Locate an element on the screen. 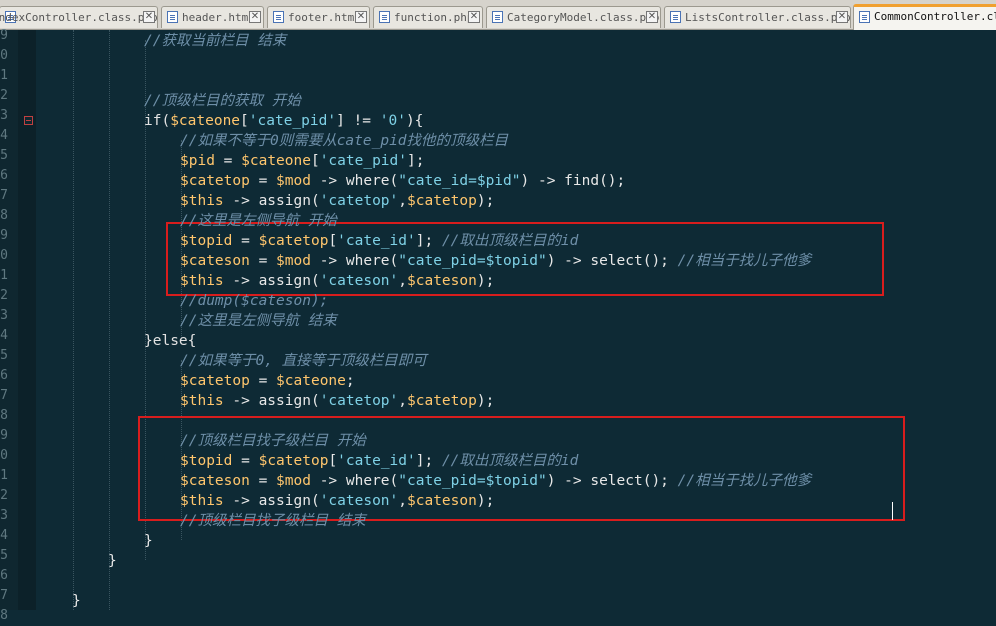  code-token: '0' is located at coordinates (392, 121).